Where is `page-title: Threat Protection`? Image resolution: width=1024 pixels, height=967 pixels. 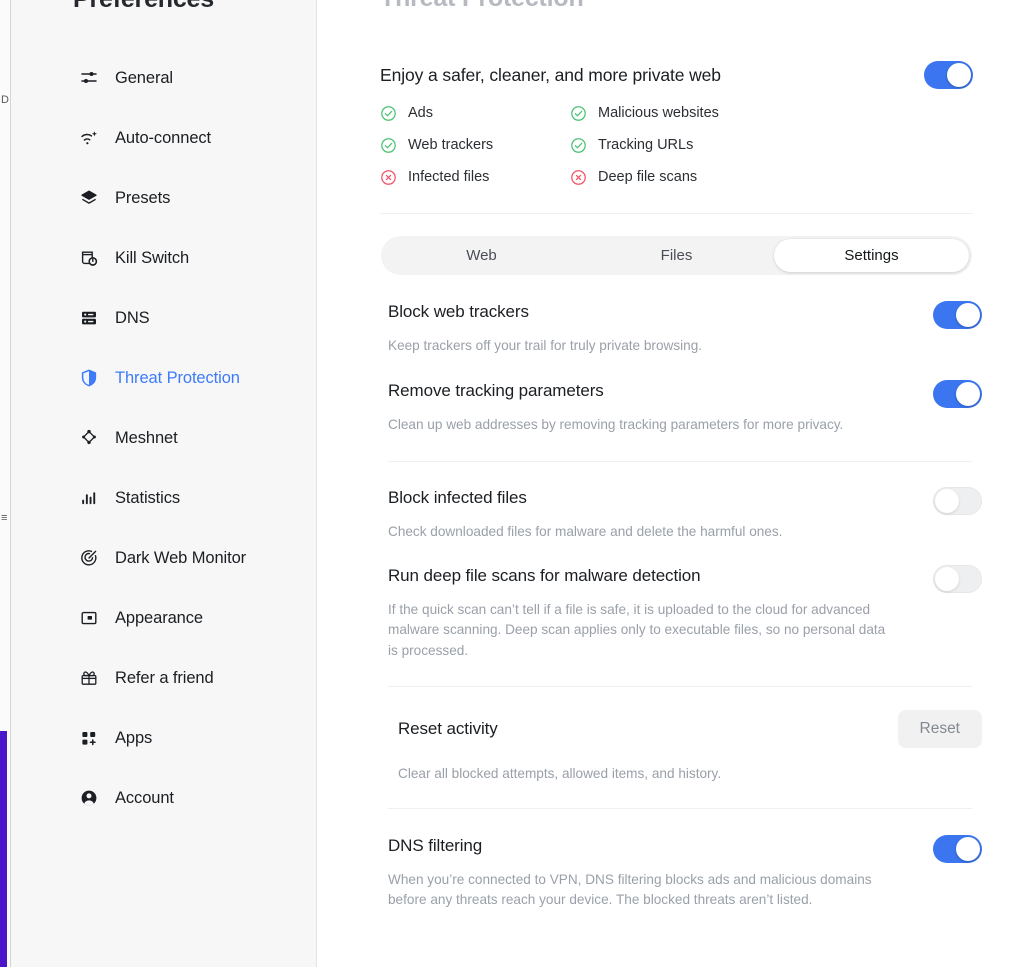 page-title: Threat Protection is located at coordinates (482, 6).